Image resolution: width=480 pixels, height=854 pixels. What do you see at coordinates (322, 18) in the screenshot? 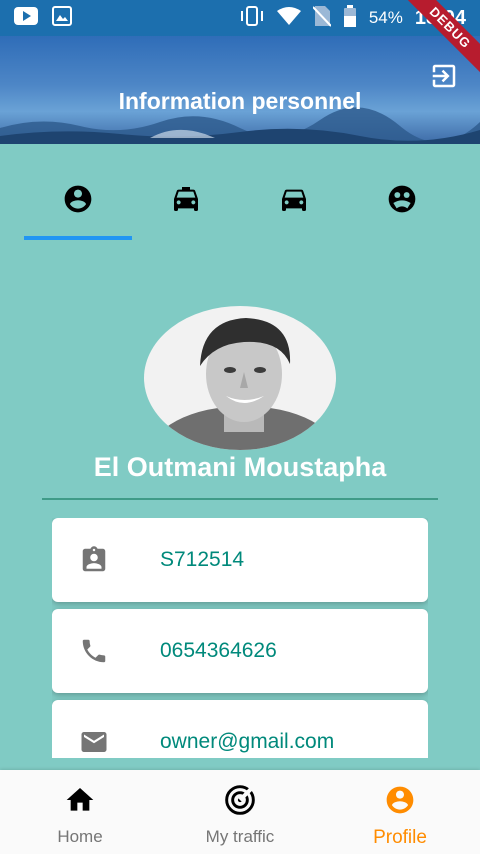
I see `no-sim-icon` at bounding box center [322, 18].